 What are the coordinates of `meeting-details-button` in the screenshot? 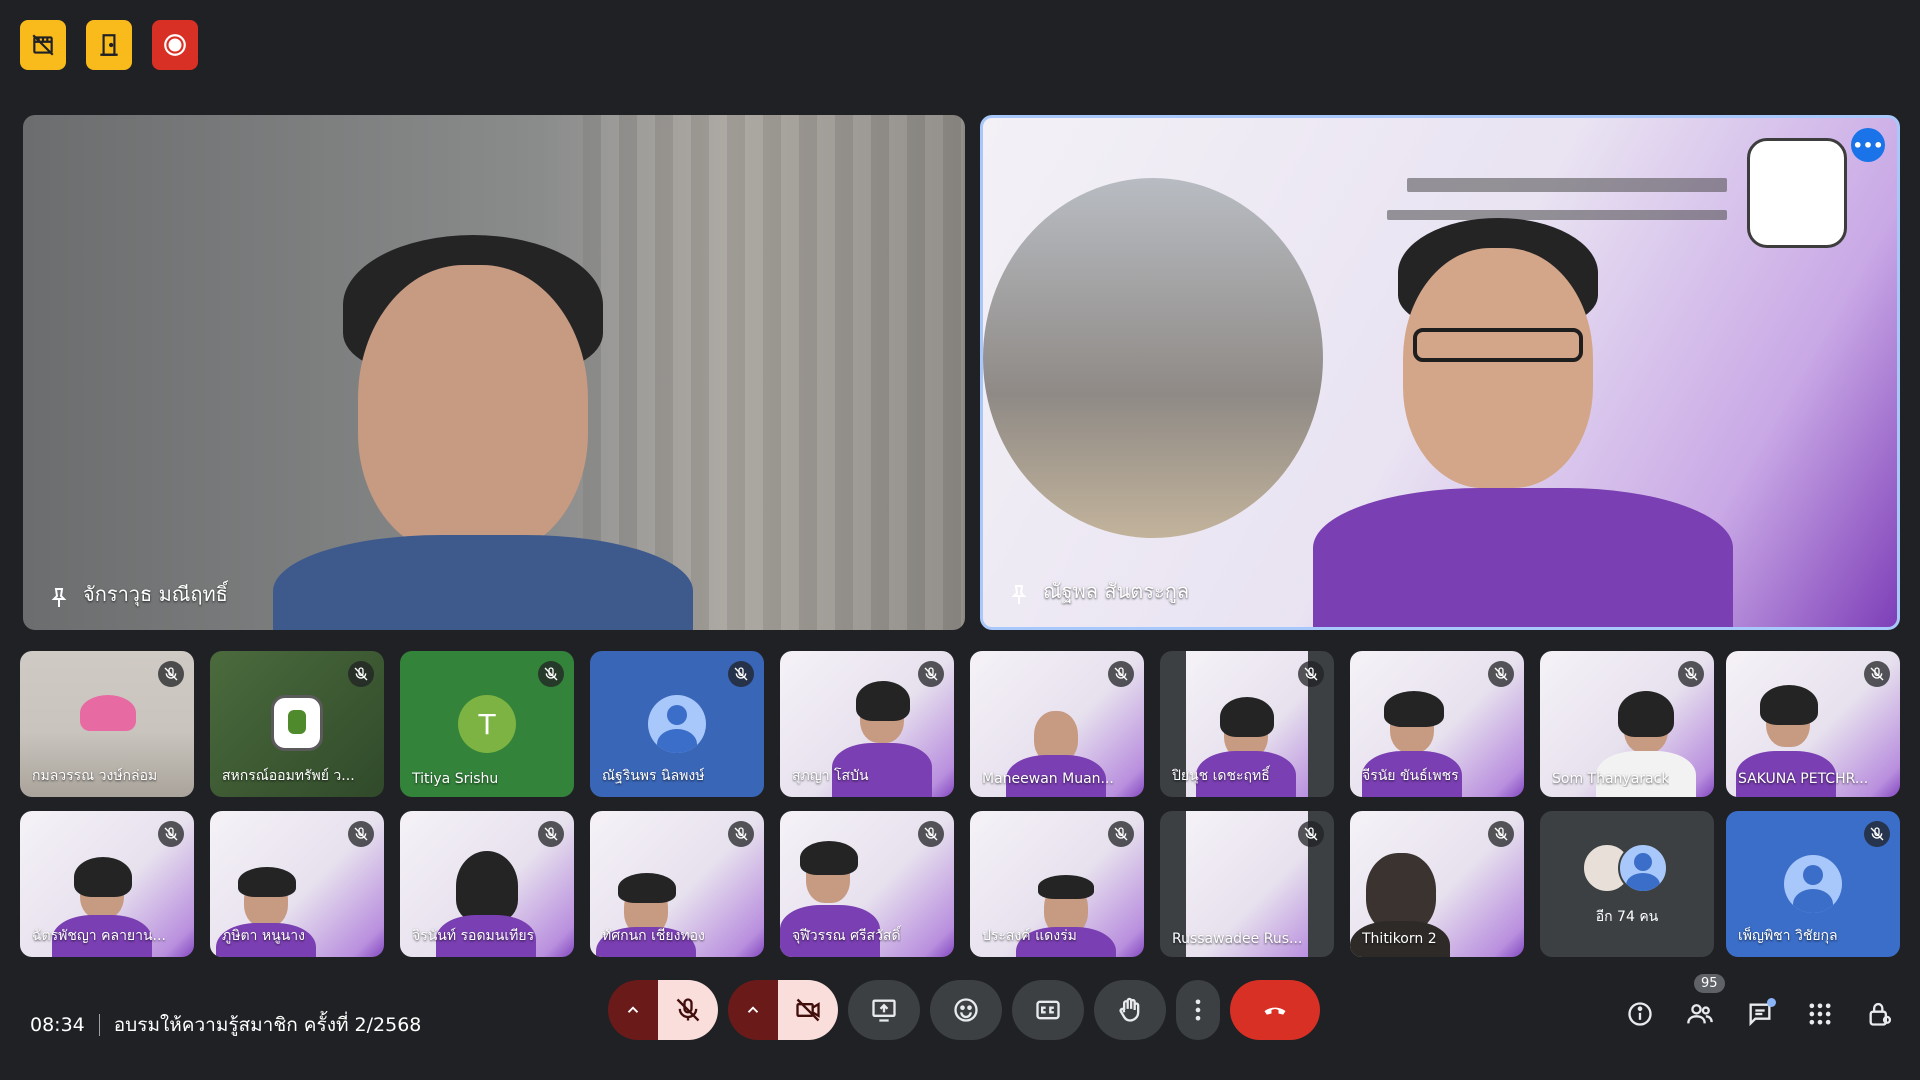 It's located at (1640, 1014).